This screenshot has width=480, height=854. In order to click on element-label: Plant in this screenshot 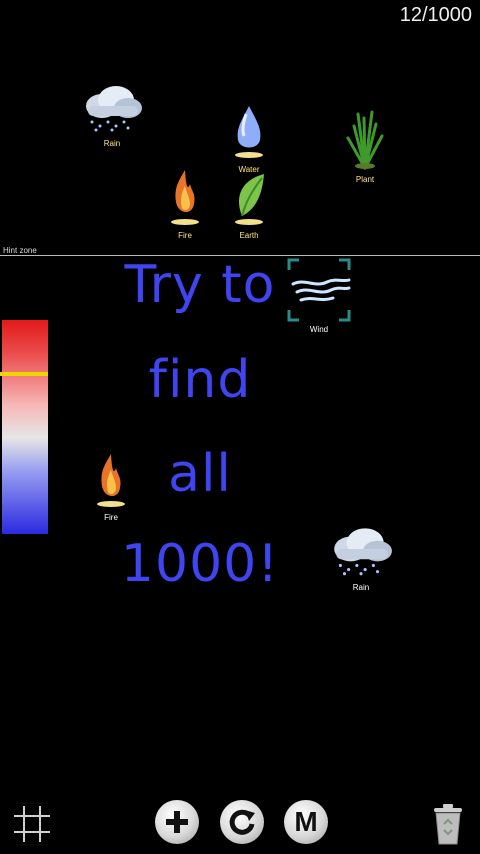, I will do `click(365, 179)`.